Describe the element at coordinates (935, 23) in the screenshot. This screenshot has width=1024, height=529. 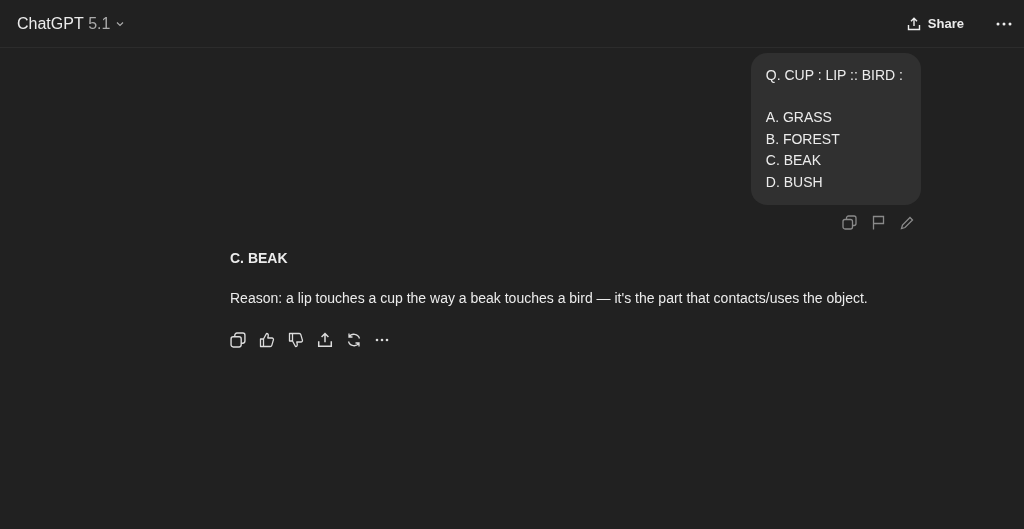
I see `share-button: Share` at that location.